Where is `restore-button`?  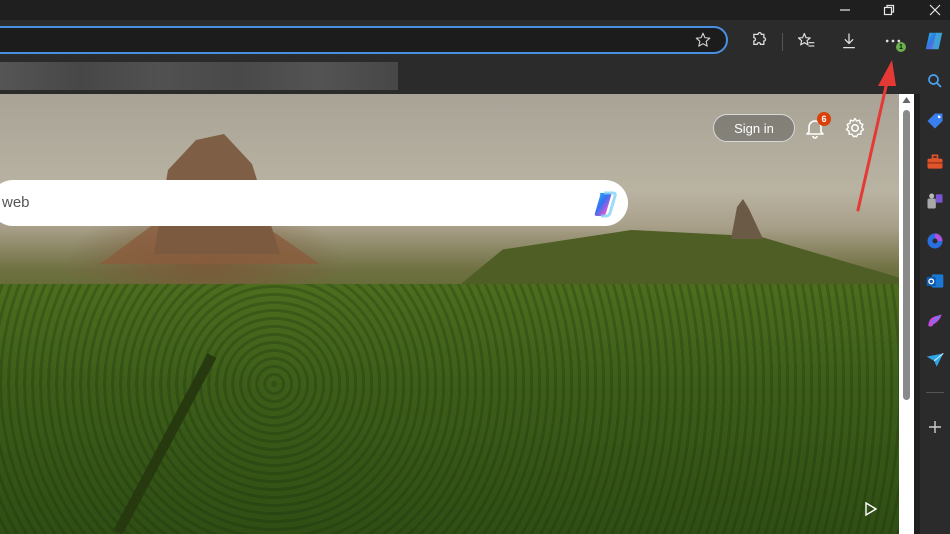 restore-button is located at coordinates (889, 10).